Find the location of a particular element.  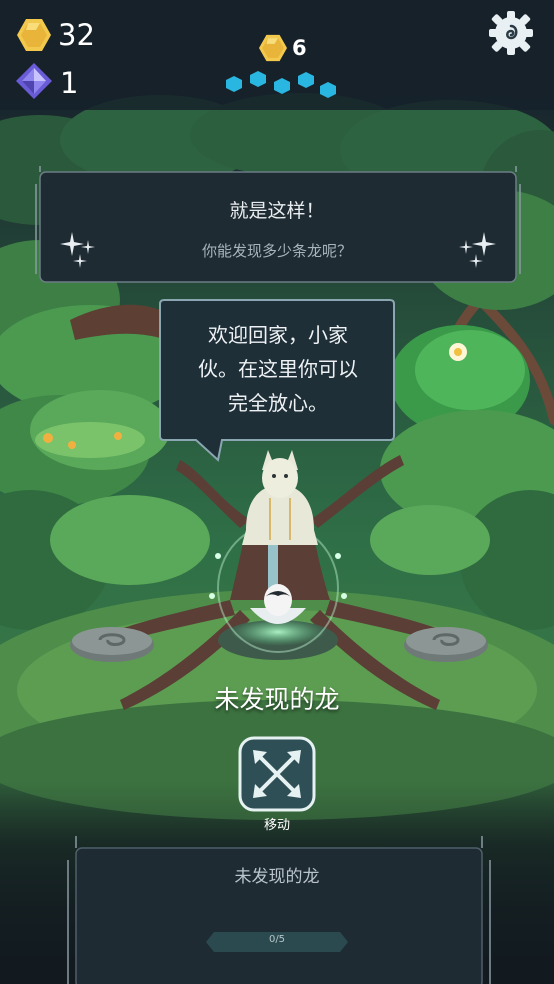

banner-panel is located at coordinates (278, 224).